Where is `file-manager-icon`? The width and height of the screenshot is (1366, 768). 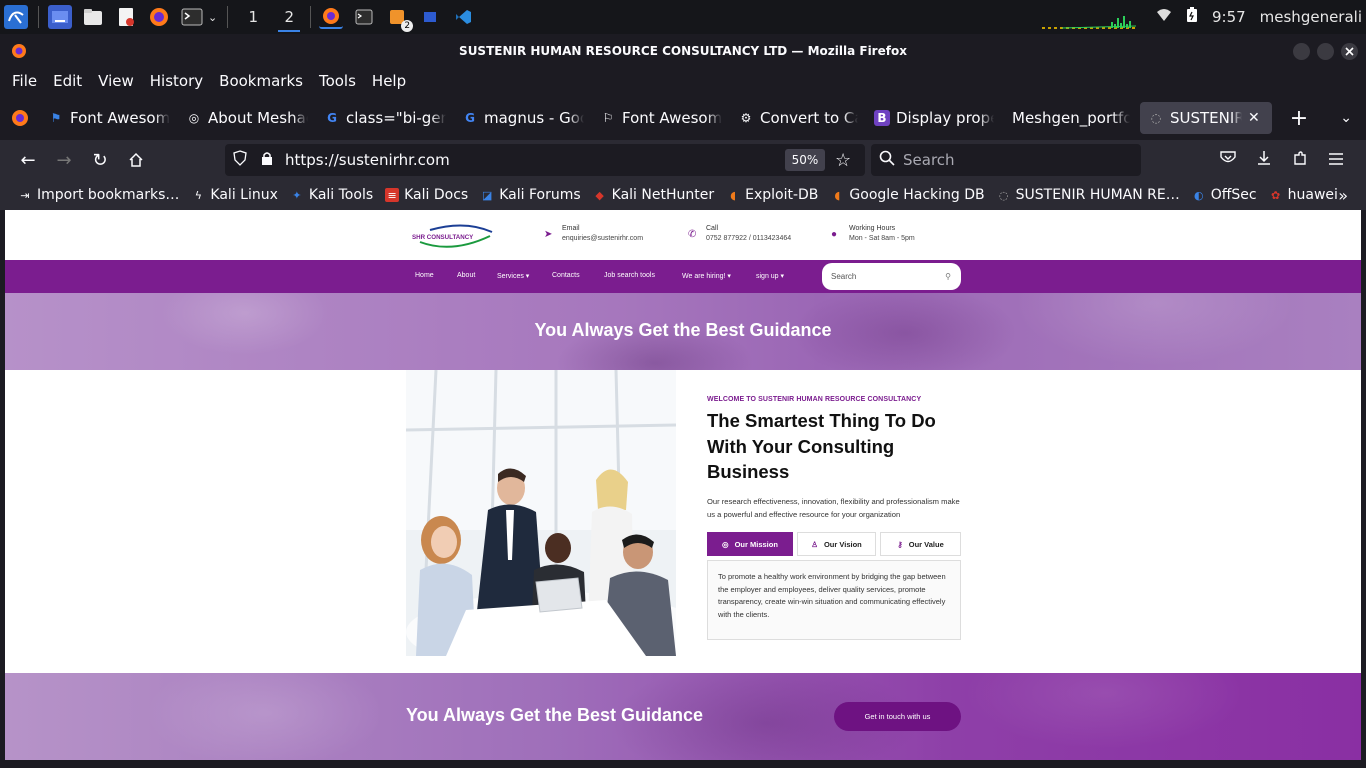 file-manager-icon is located at coordinates (93, 17).